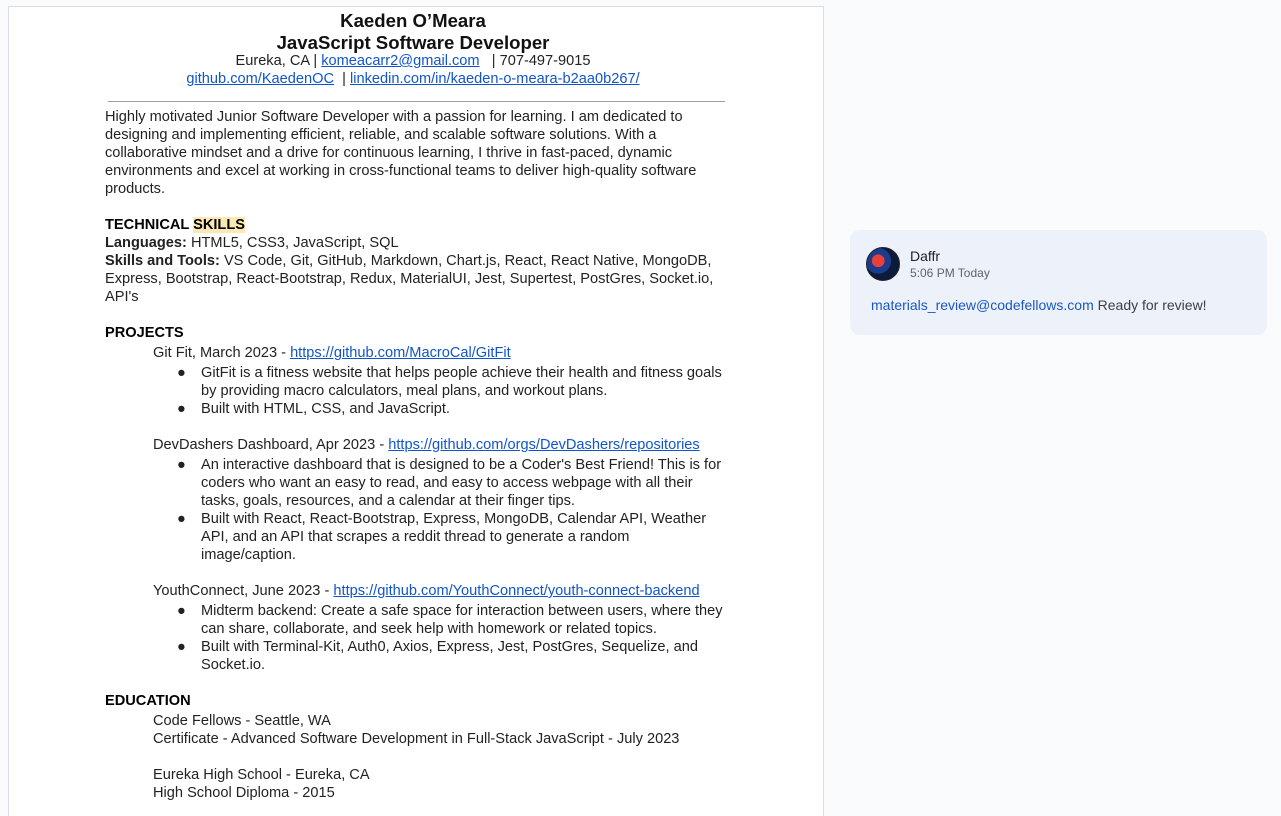 Image resolution: width=1281 pixels, height=816 pixels. I want to click on tools-line-3: API's, so click(122, 297).